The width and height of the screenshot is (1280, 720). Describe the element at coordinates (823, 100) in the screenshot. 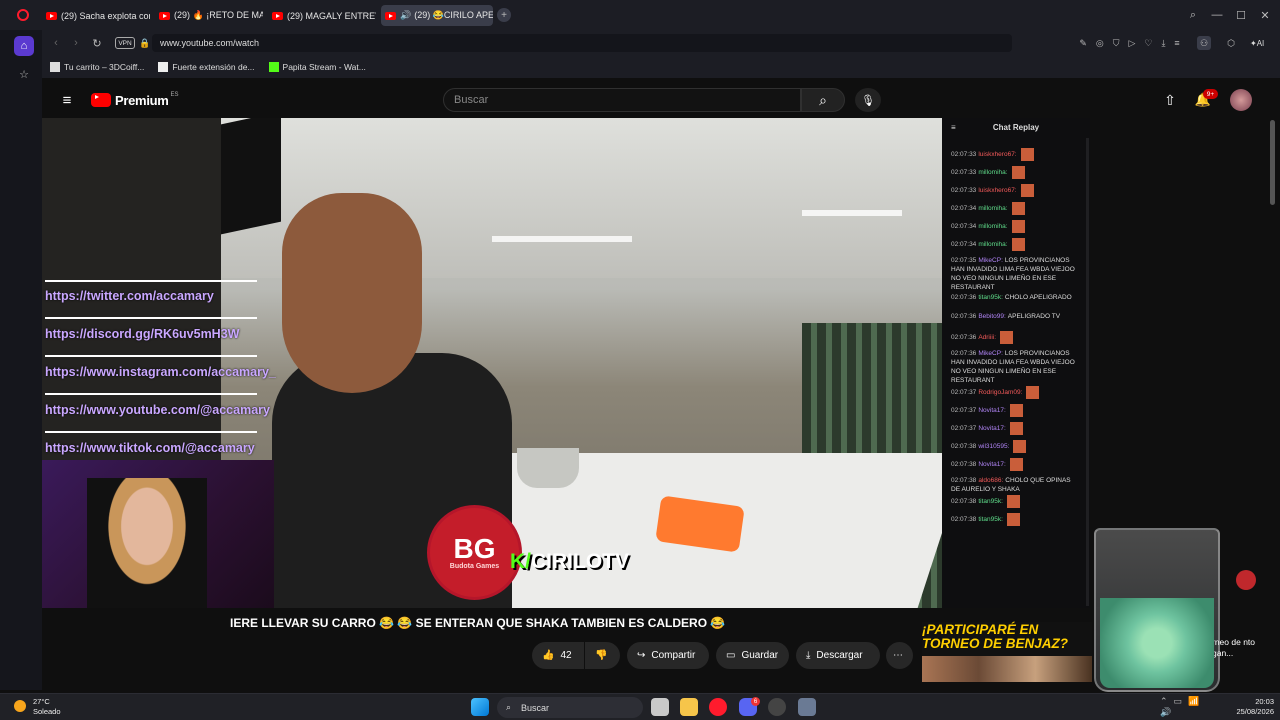

I see `search-button: ⌕` at that location.